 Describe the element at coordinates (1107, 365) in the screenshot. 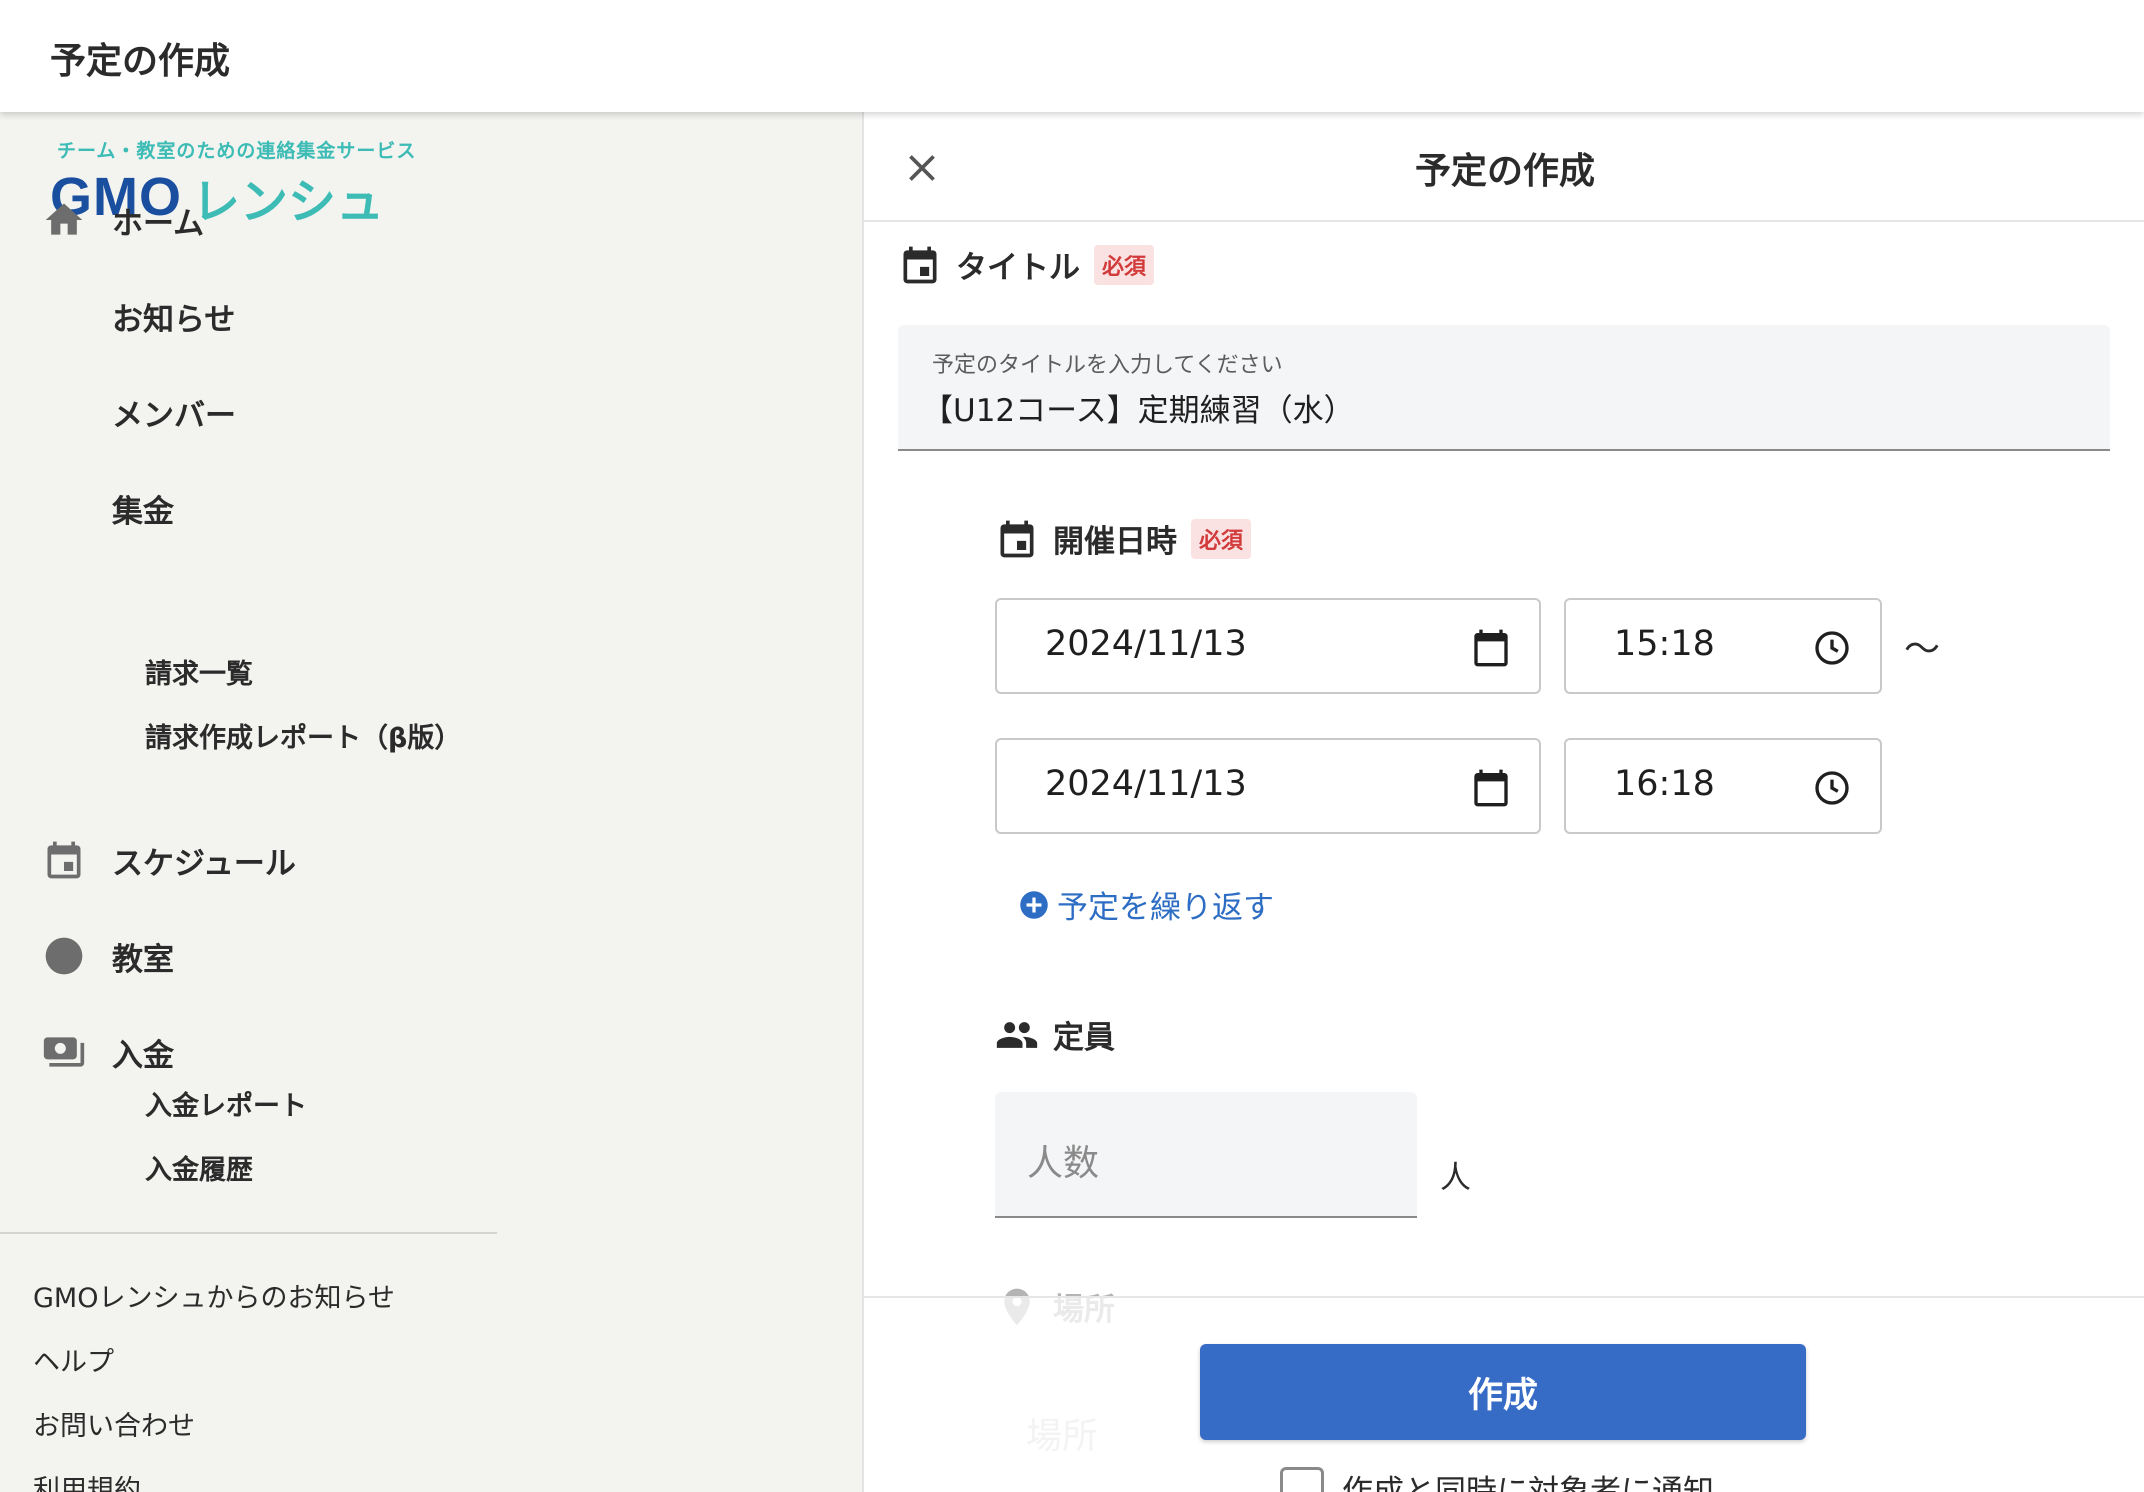

I see `event-title-field-label: 予定のタイトルを入力してください` at that location.